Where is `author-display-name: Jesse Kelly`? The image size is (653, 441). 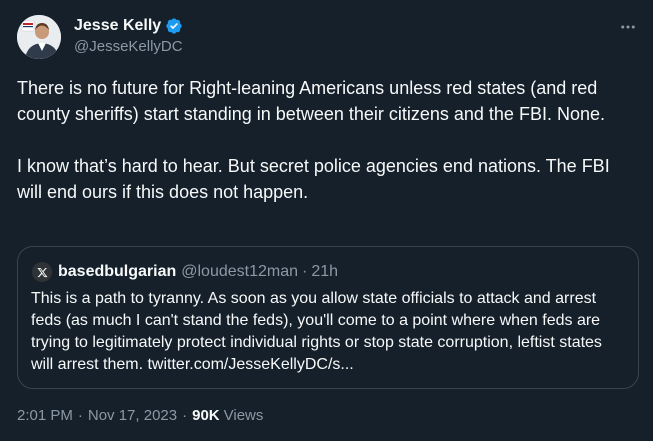 author-display-name: Jesse Kelly is located at coordinates (117, 26).